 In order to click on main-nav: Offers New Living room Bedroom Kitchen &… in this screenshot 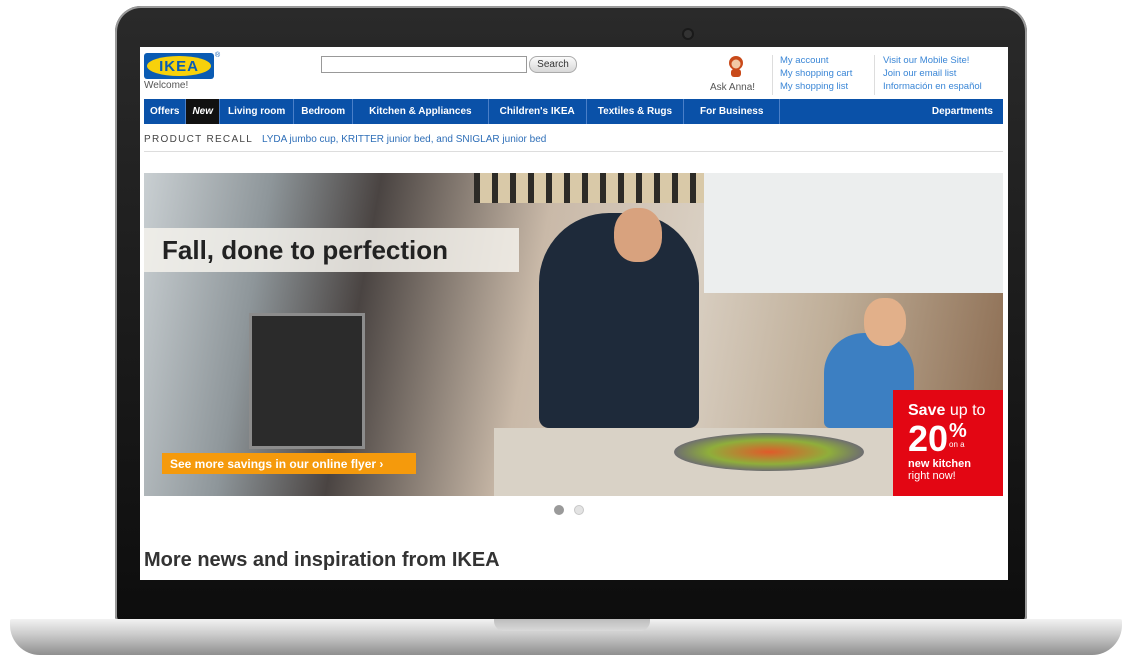, I will do `click(573, 111)`.